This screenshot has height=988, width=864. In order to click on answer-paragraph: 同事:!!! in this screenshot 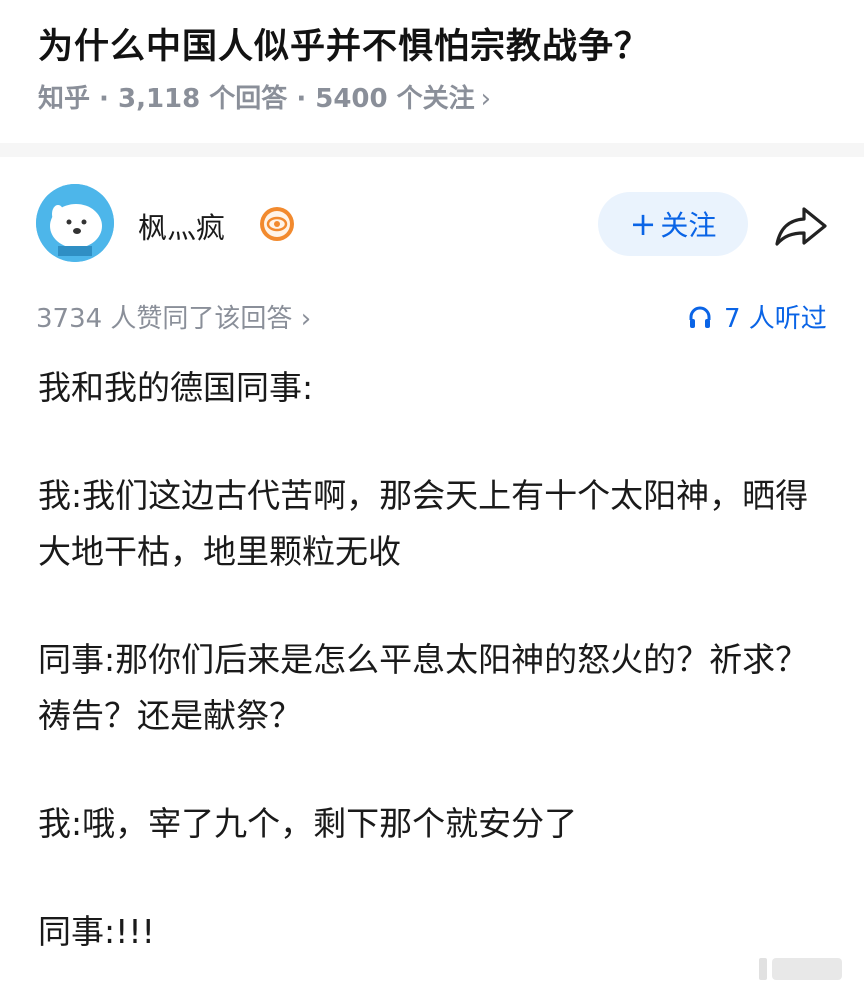, I will do `click(96, 931)`.